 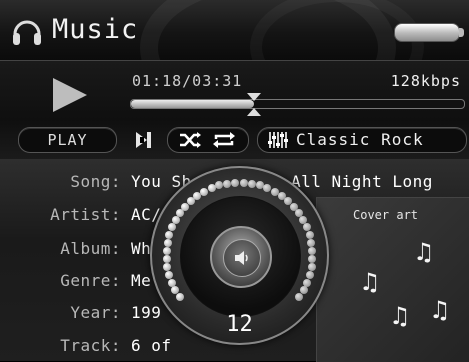 What do you see at coordinates (392, 279) in the screenshot?
I see `cover-art: Cover art ♫ ♫ ♫ ♫` at bounding box center [392, 279].